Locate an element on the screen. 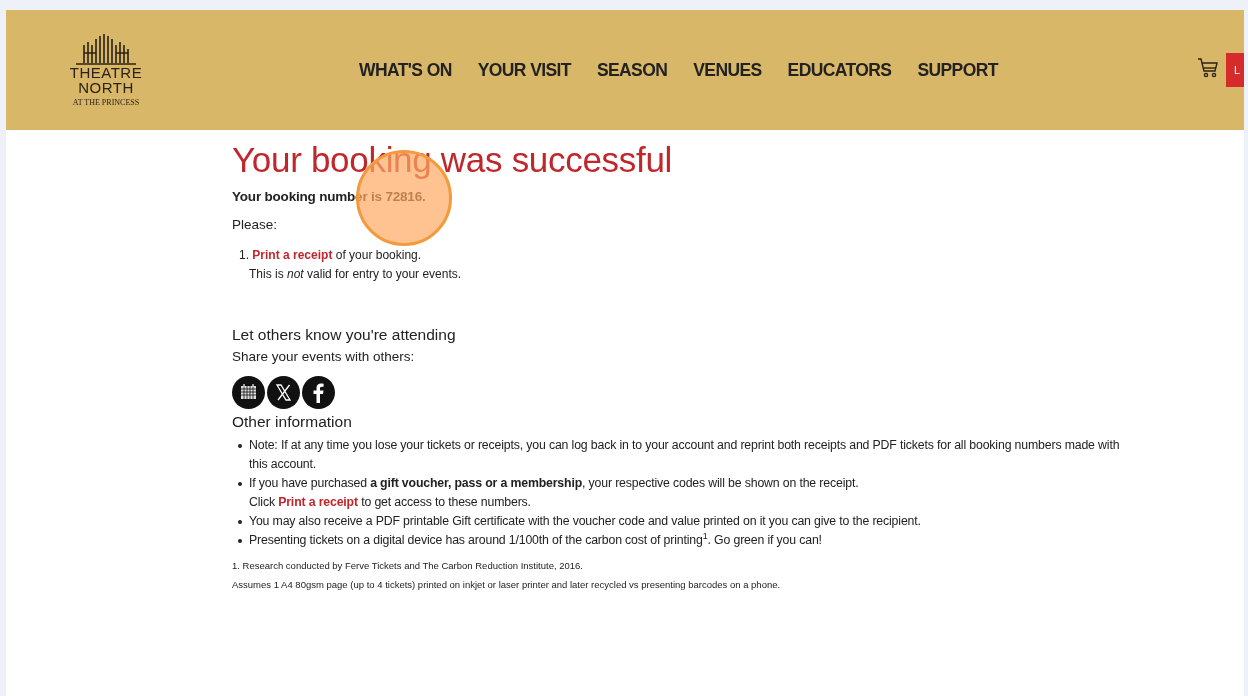 The image size is (1248, 696). nav-link: WHAT'S ON is located at coordinates (405, 70).